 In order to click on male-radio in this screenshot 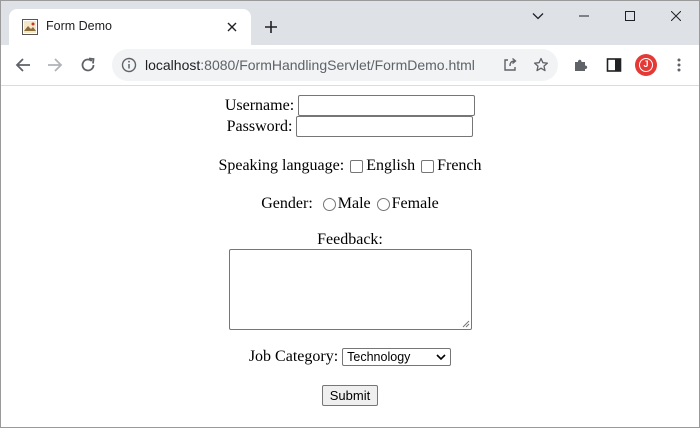, I will do `click(329, 204)`.